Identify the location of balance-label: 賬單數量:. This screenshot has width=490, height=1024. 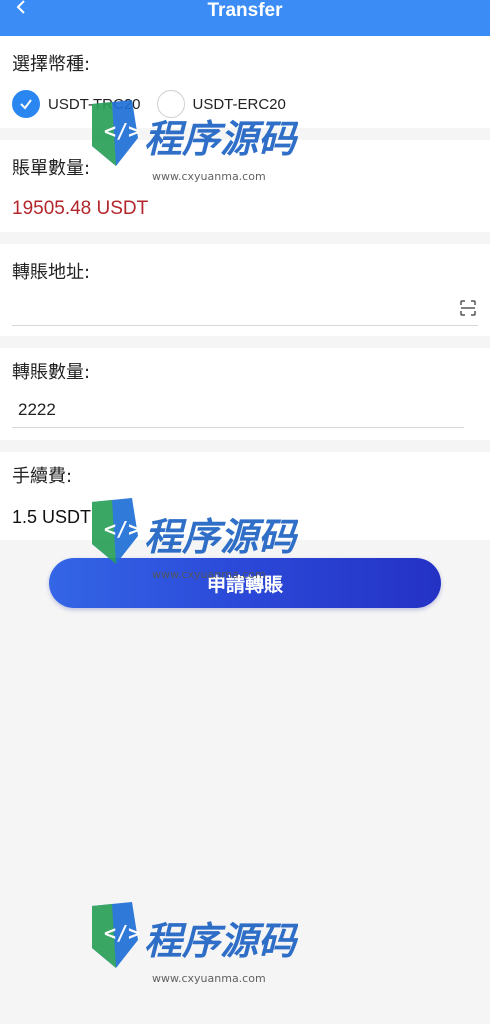
(51, 168).